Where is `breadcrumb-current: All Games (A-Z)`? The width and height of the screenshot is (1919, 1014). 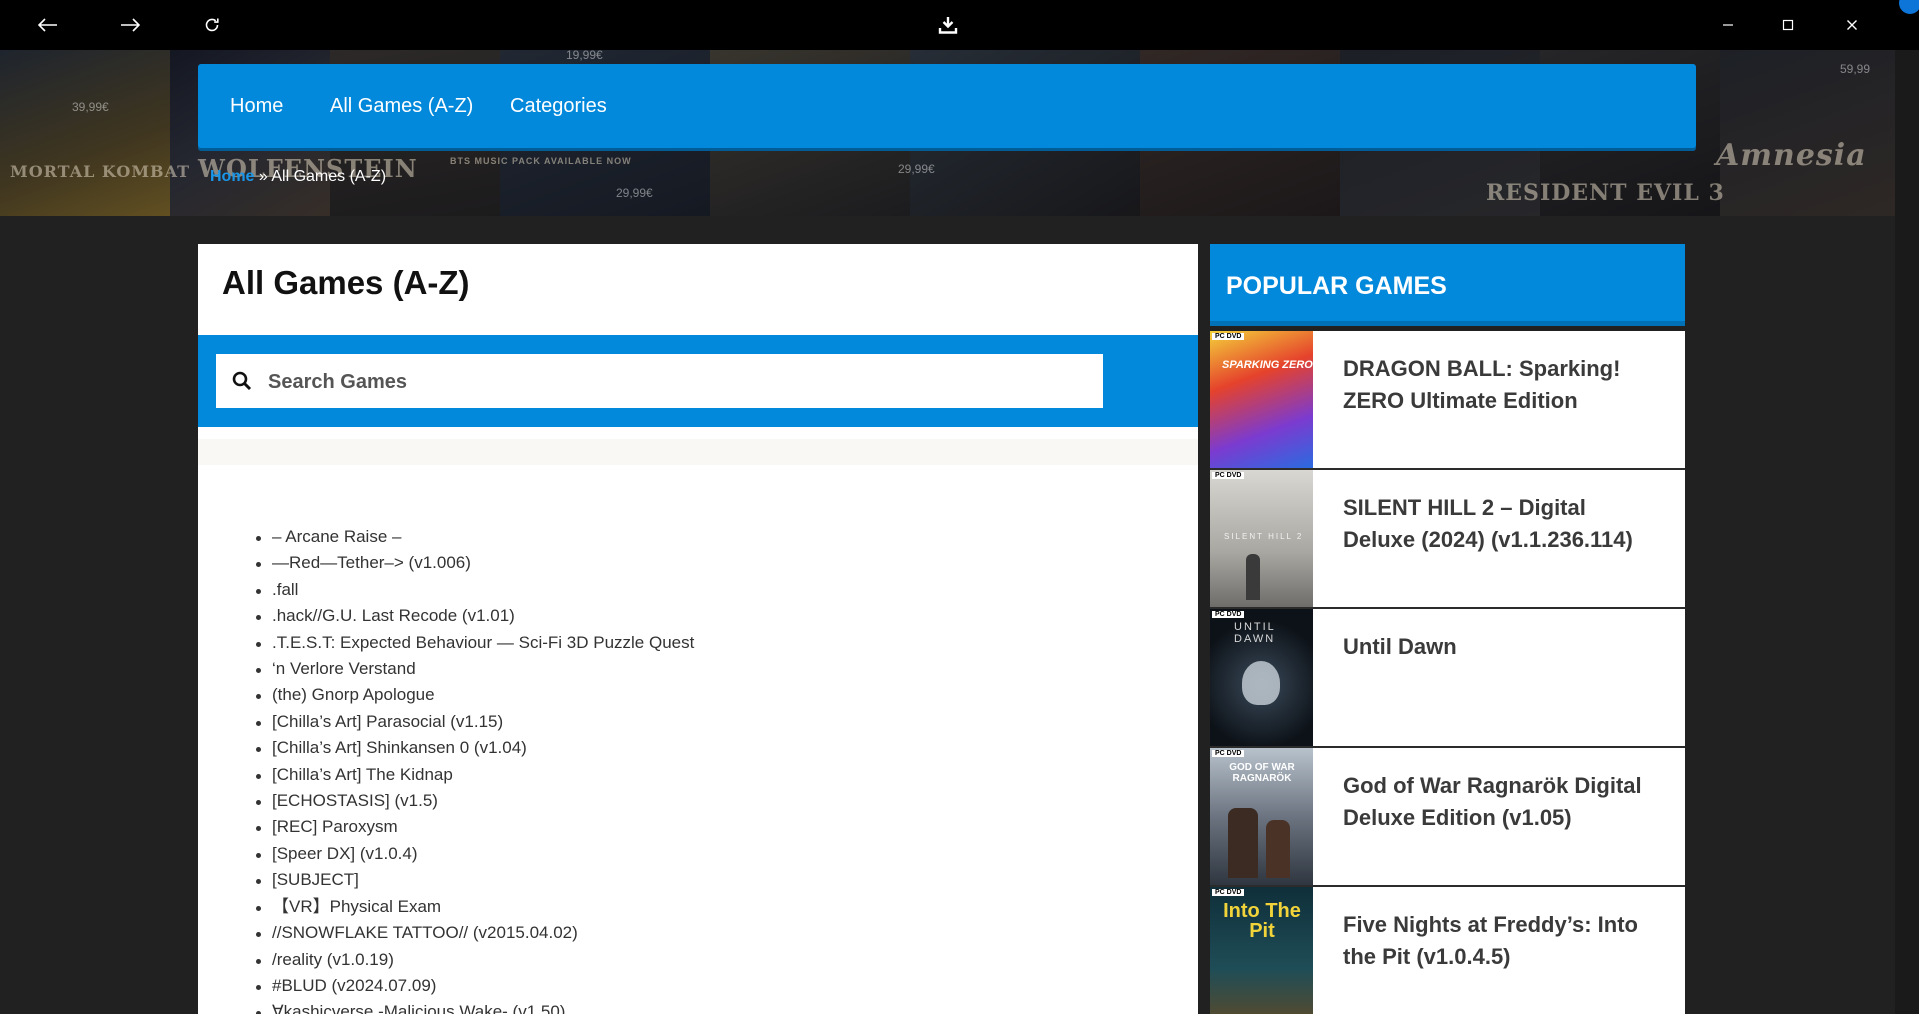
breadcrumb-current: All Games (A-Z) is located at coordinates (329, 176).